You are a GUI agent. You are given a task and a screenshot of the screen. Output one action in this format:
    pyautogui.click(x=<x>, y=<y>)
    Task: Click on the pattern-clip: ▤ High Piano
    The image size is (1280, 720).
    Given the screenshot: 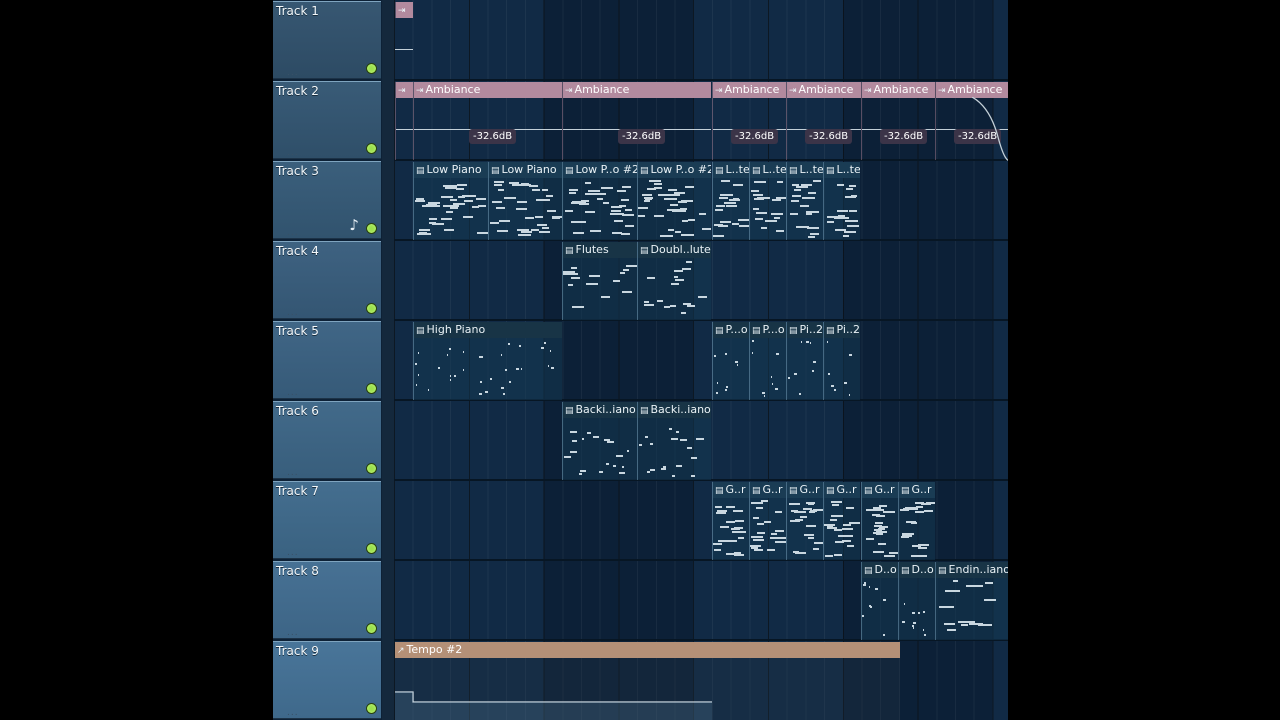 What is the action you would take?
    pyautogui.click(x=487, y=361)
    